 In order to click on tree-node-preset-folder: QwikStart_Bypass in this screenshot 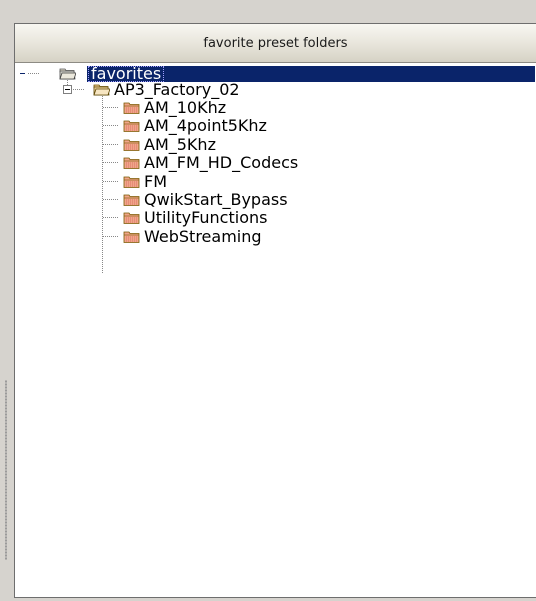, I will do `click(216, 200)`.